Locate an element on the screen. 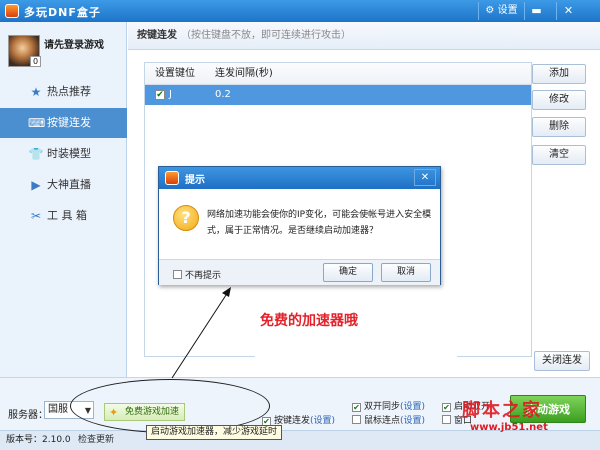  sidebar-item-4: ✂ 工 具 箱 is located at coordinates (63, 216).